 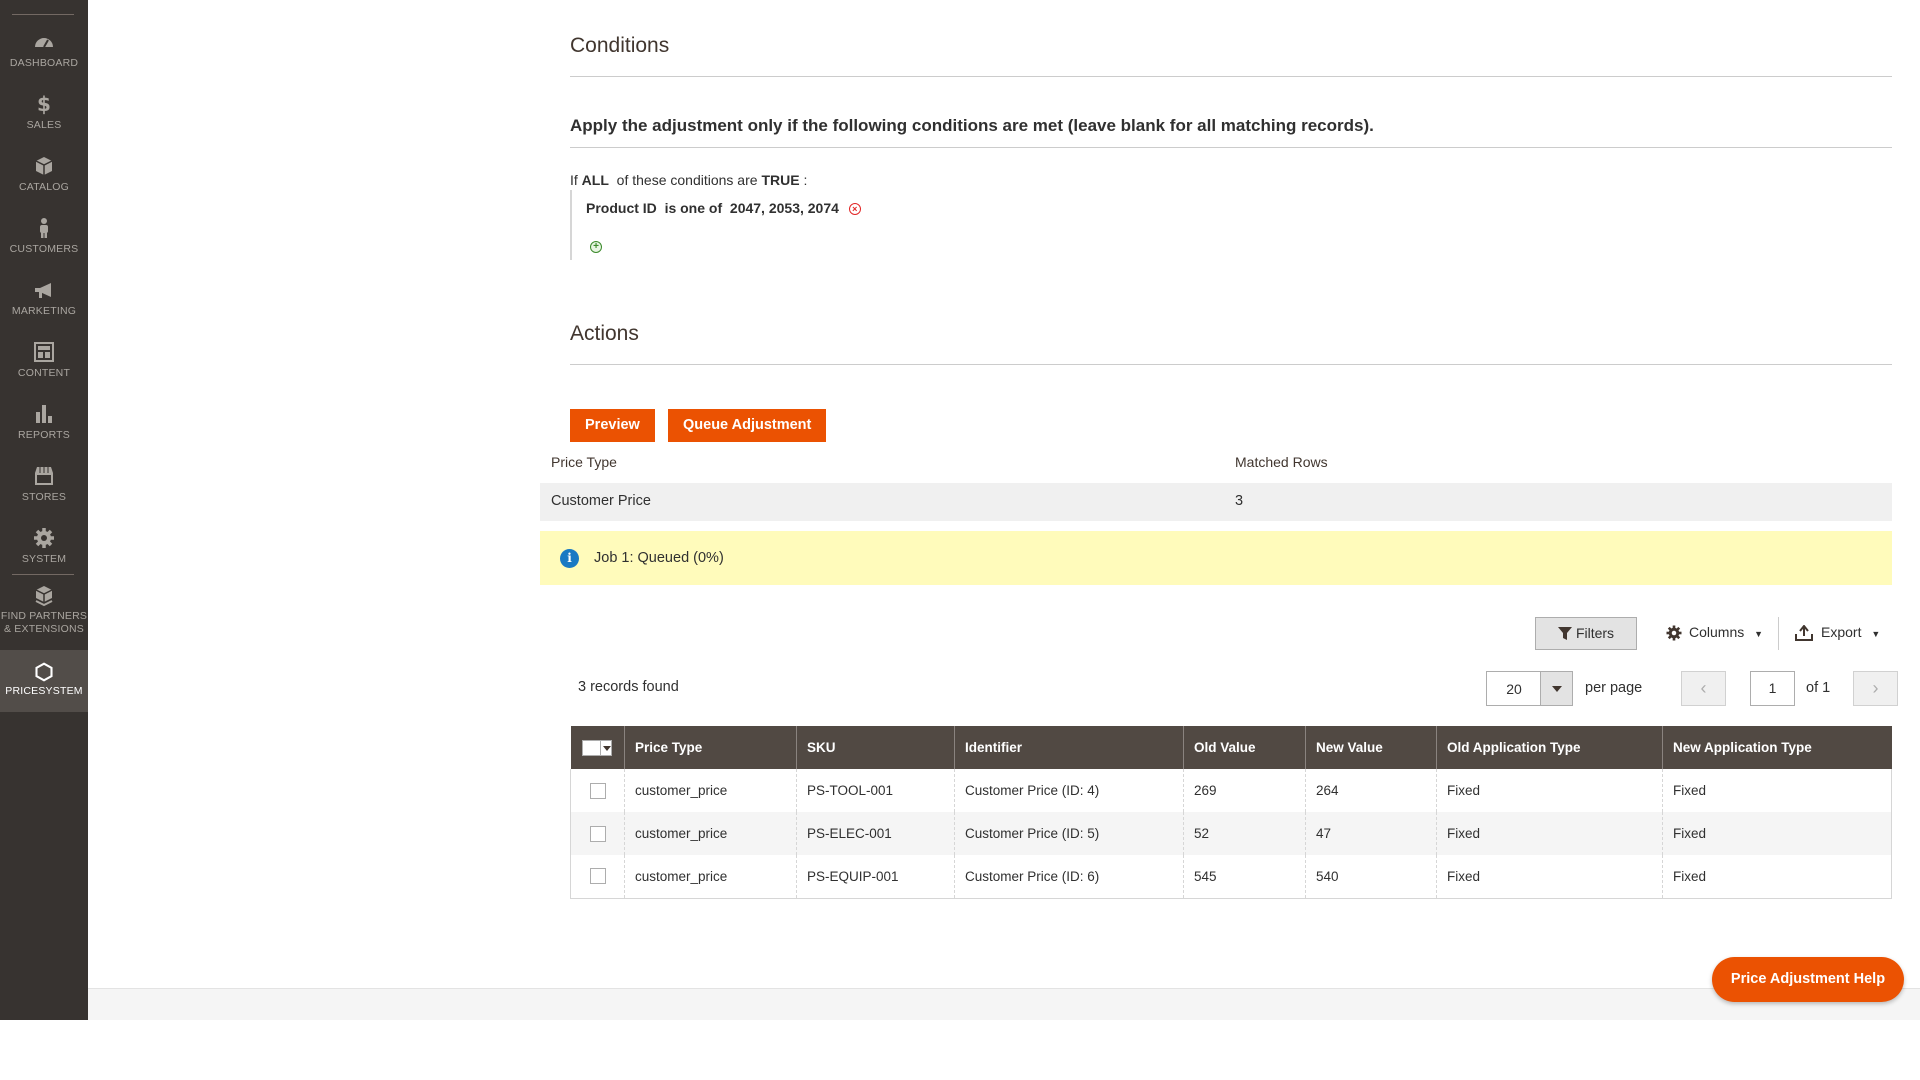 I want to click on chevron-left-icon: ‹, so click(x=1703, y=688).